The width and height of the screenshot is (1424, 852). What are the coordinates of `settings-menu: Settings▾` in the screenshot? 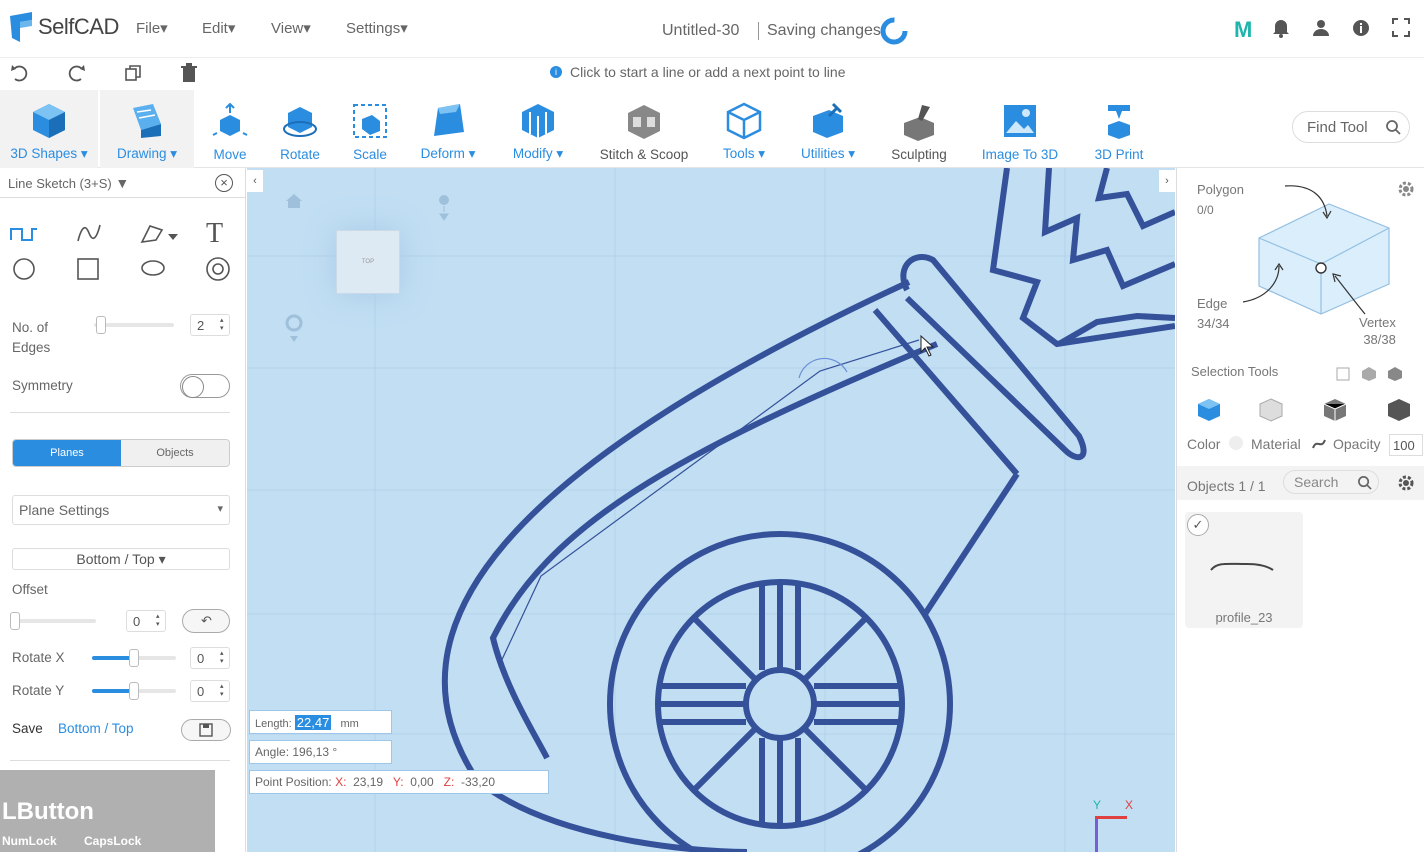 It's located at (377, 28).